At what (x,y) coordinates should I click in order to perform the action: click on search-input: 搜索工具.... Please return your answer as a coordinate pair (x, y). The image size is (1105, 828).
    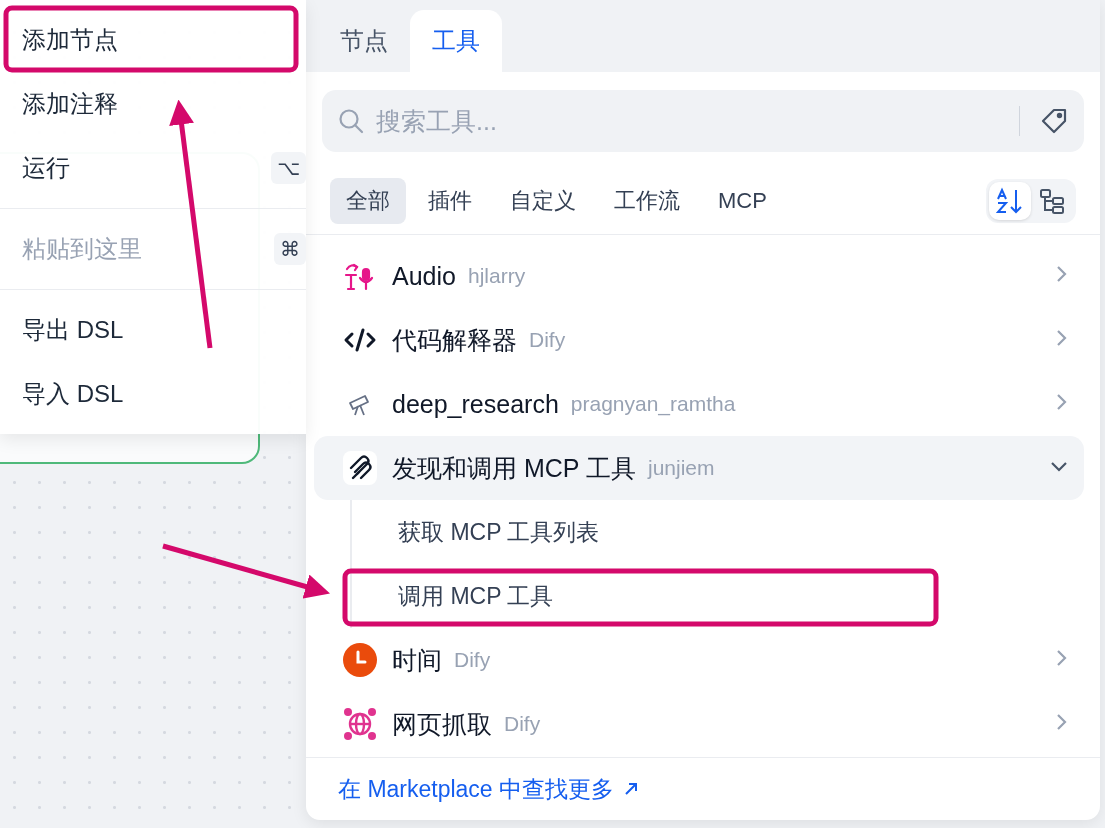
    Looking at the image, I should click on (691, 121).